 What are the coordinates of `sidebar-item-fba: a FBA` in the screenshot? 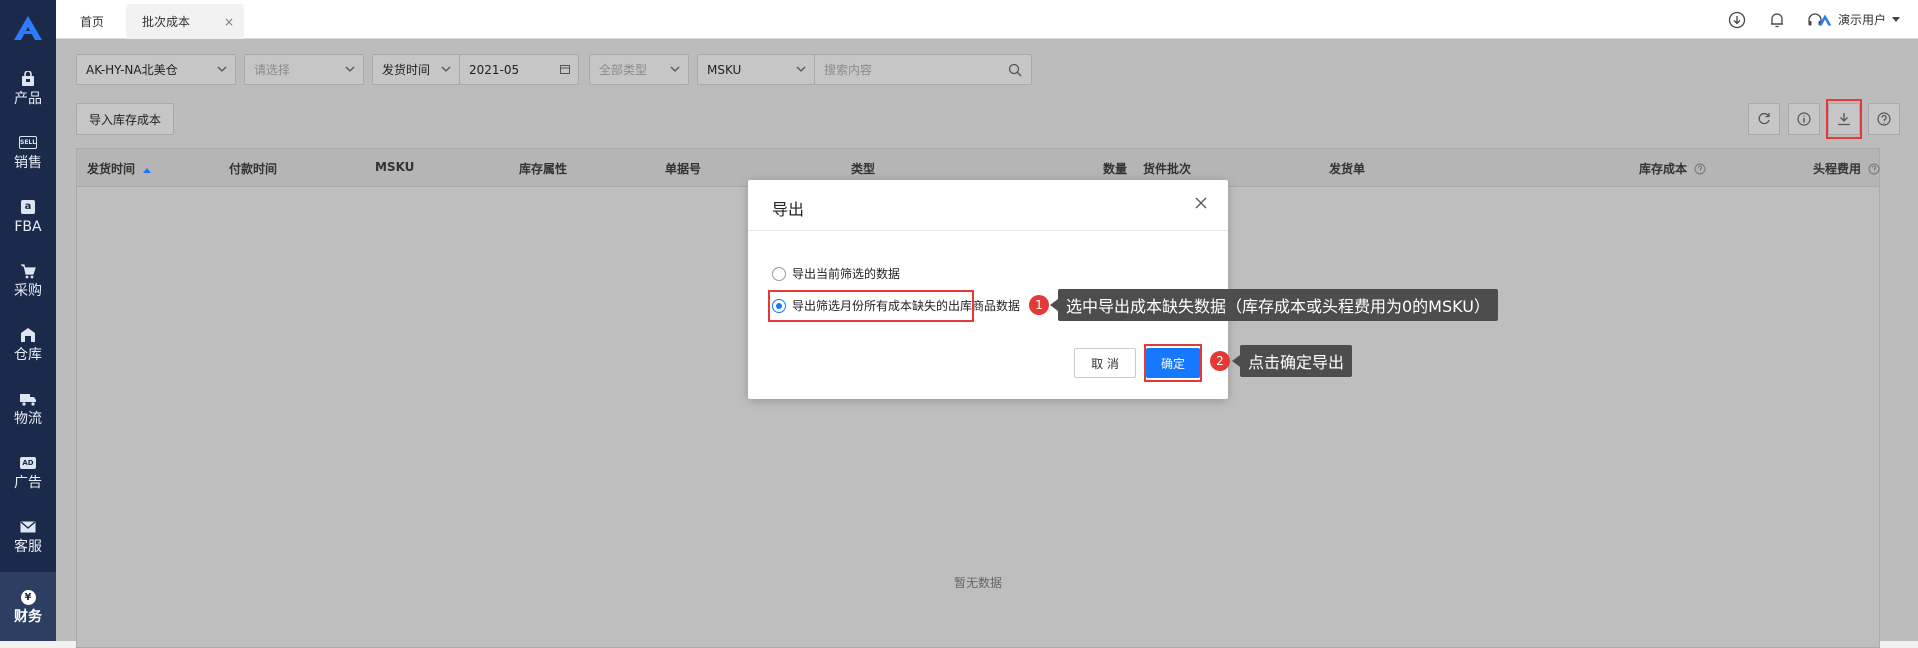 It's located at (28, 216).